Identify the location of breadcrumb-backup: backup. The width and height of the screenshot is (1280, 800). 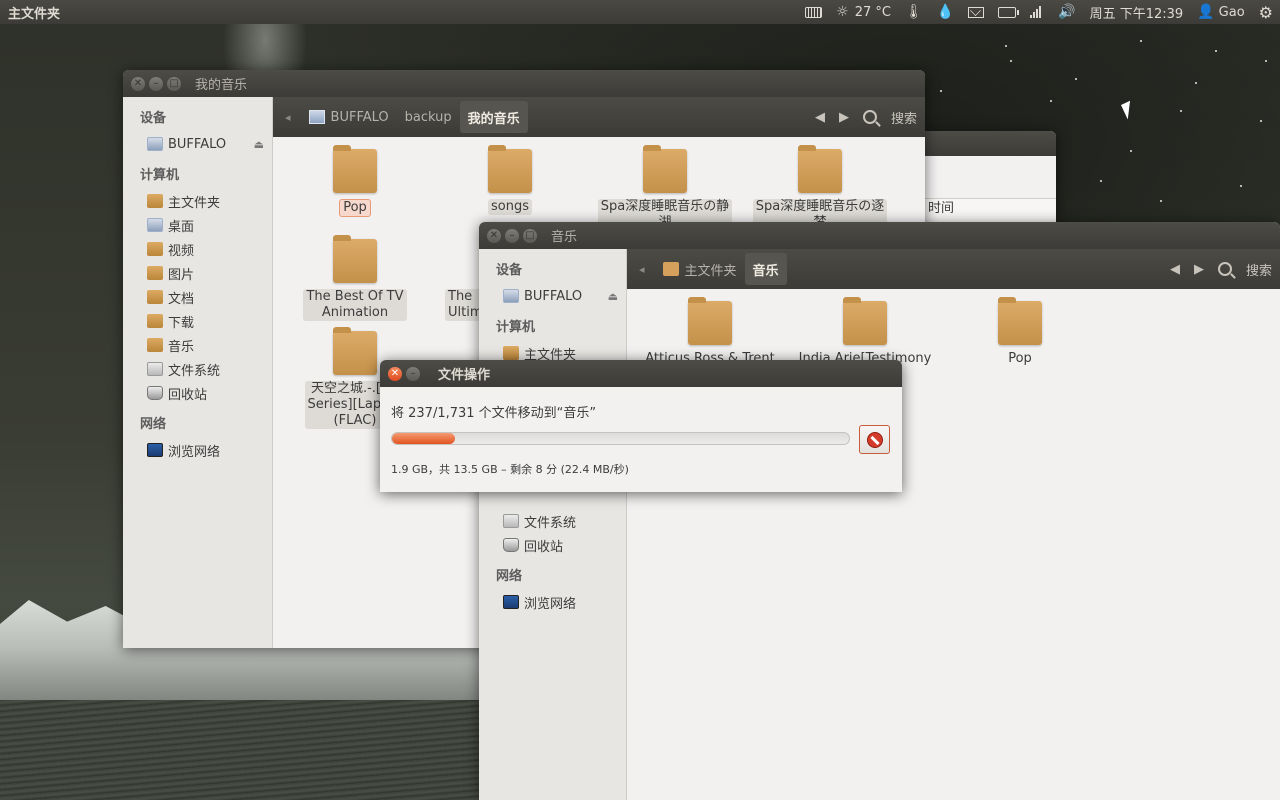
(428, 117).